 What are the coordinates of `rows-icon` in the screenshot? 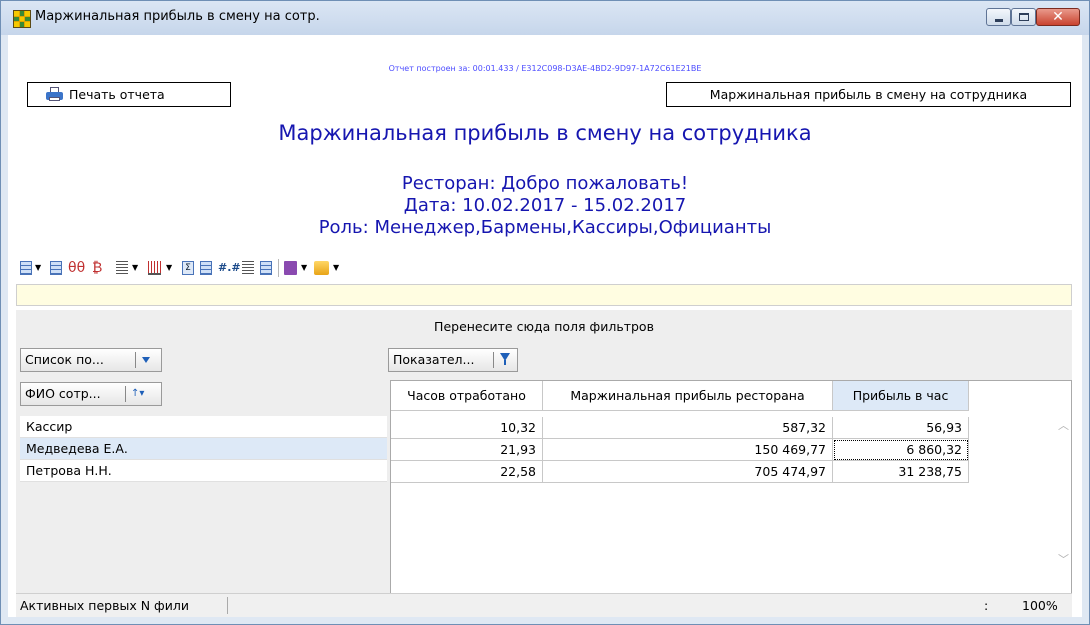 It's located at (122, 268).